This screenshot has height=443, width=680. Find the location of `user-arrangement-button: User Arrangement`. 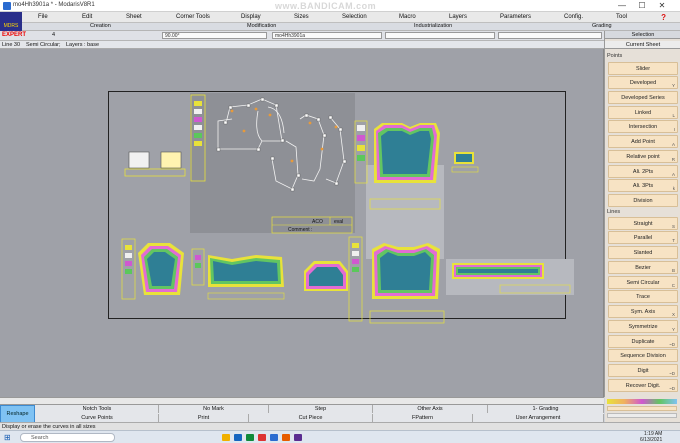

user-arrangement-button: User Arrangement is located at coordinates (538, 418).